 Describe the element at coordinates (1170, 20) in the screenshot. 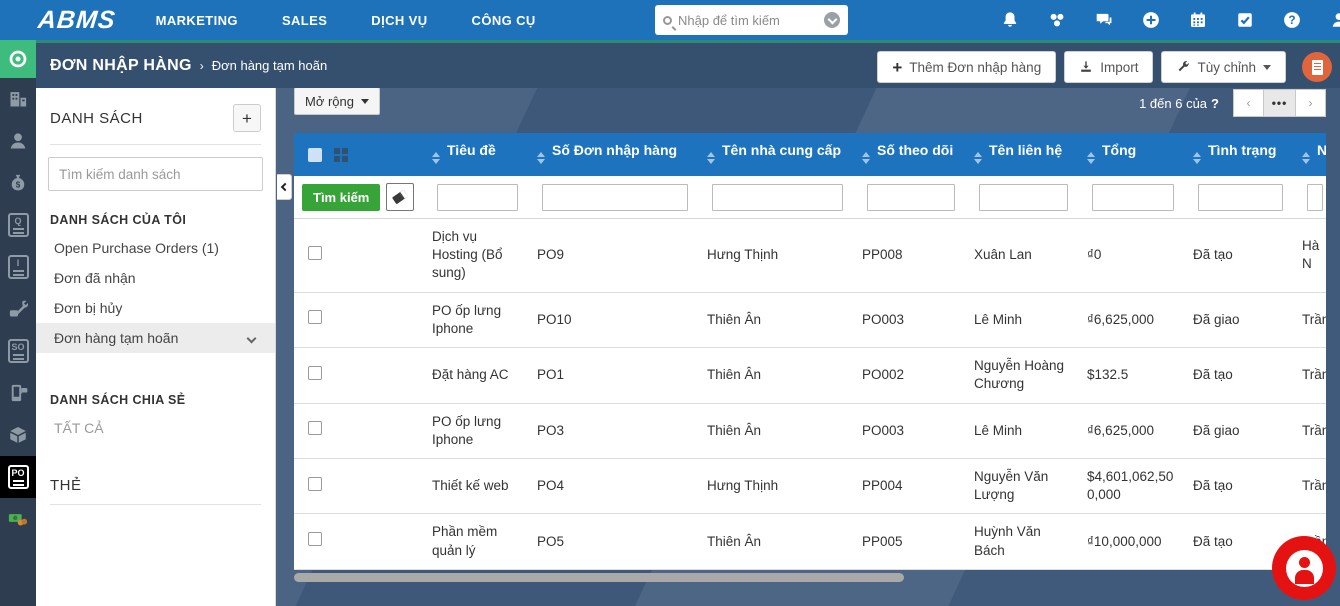

I see `top-icons: ?` at that location.